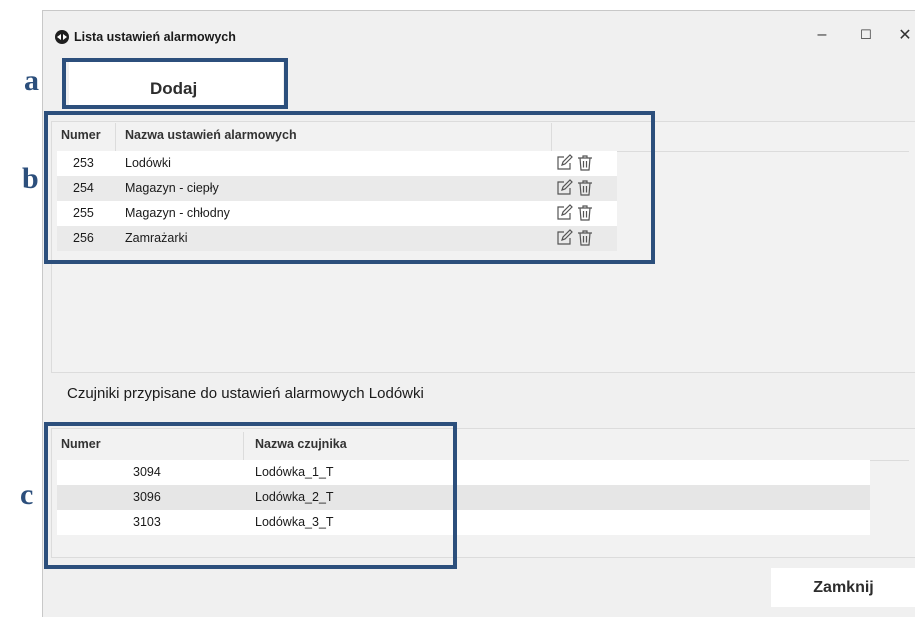  I want to click on row-number: 253, so click(83, 163).